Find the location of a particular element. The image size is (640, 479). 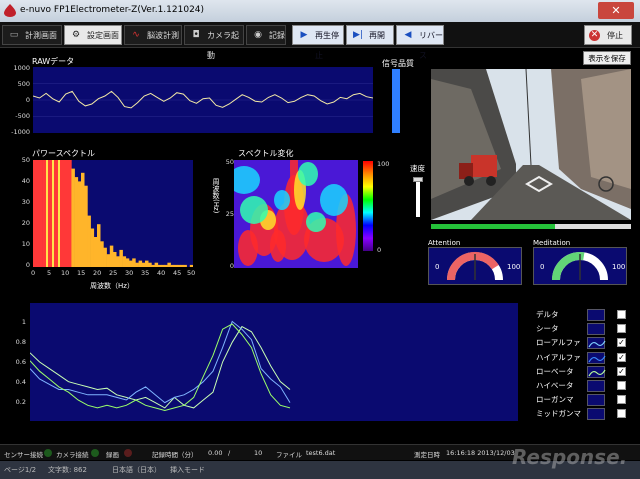

wave-icon: ∿ is located at coordinates (136, 35).